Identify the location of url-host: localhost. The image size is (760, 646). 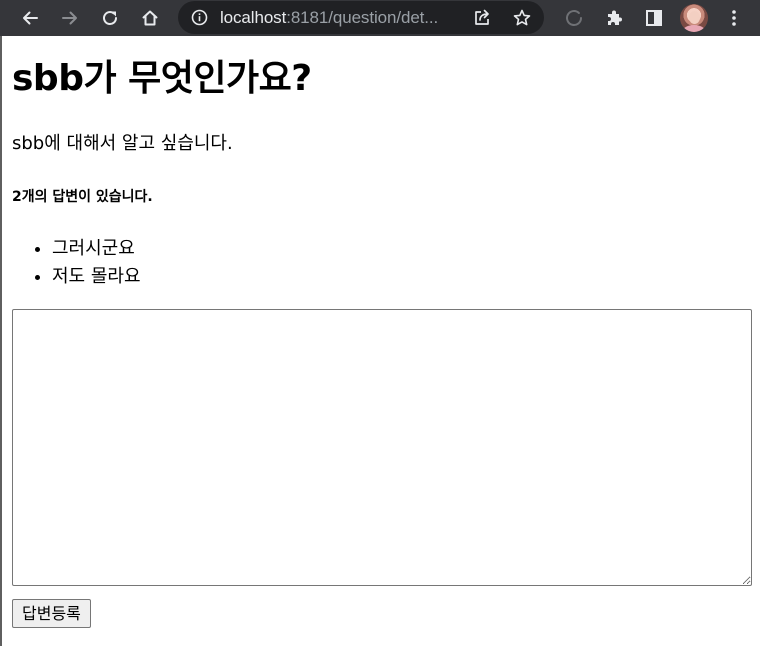
(253, 17).